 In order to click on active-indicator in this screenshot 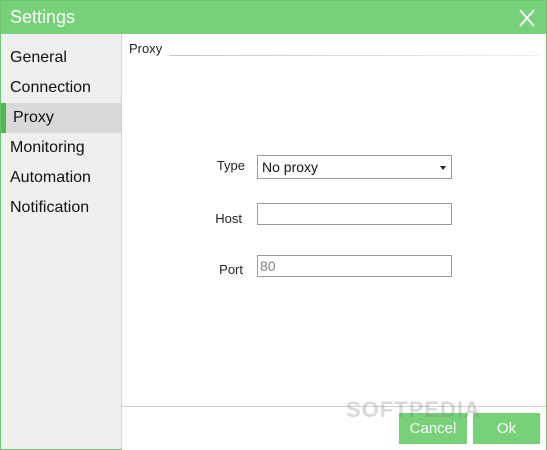, I will do `click(3, 118)`.